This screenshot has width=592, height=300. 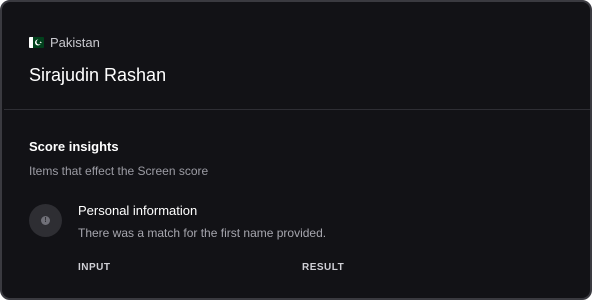 What do you see at coordinates (75, 42) in the screenshot?
I see `country-label: Pakistan` at bounding box center [75, 42].